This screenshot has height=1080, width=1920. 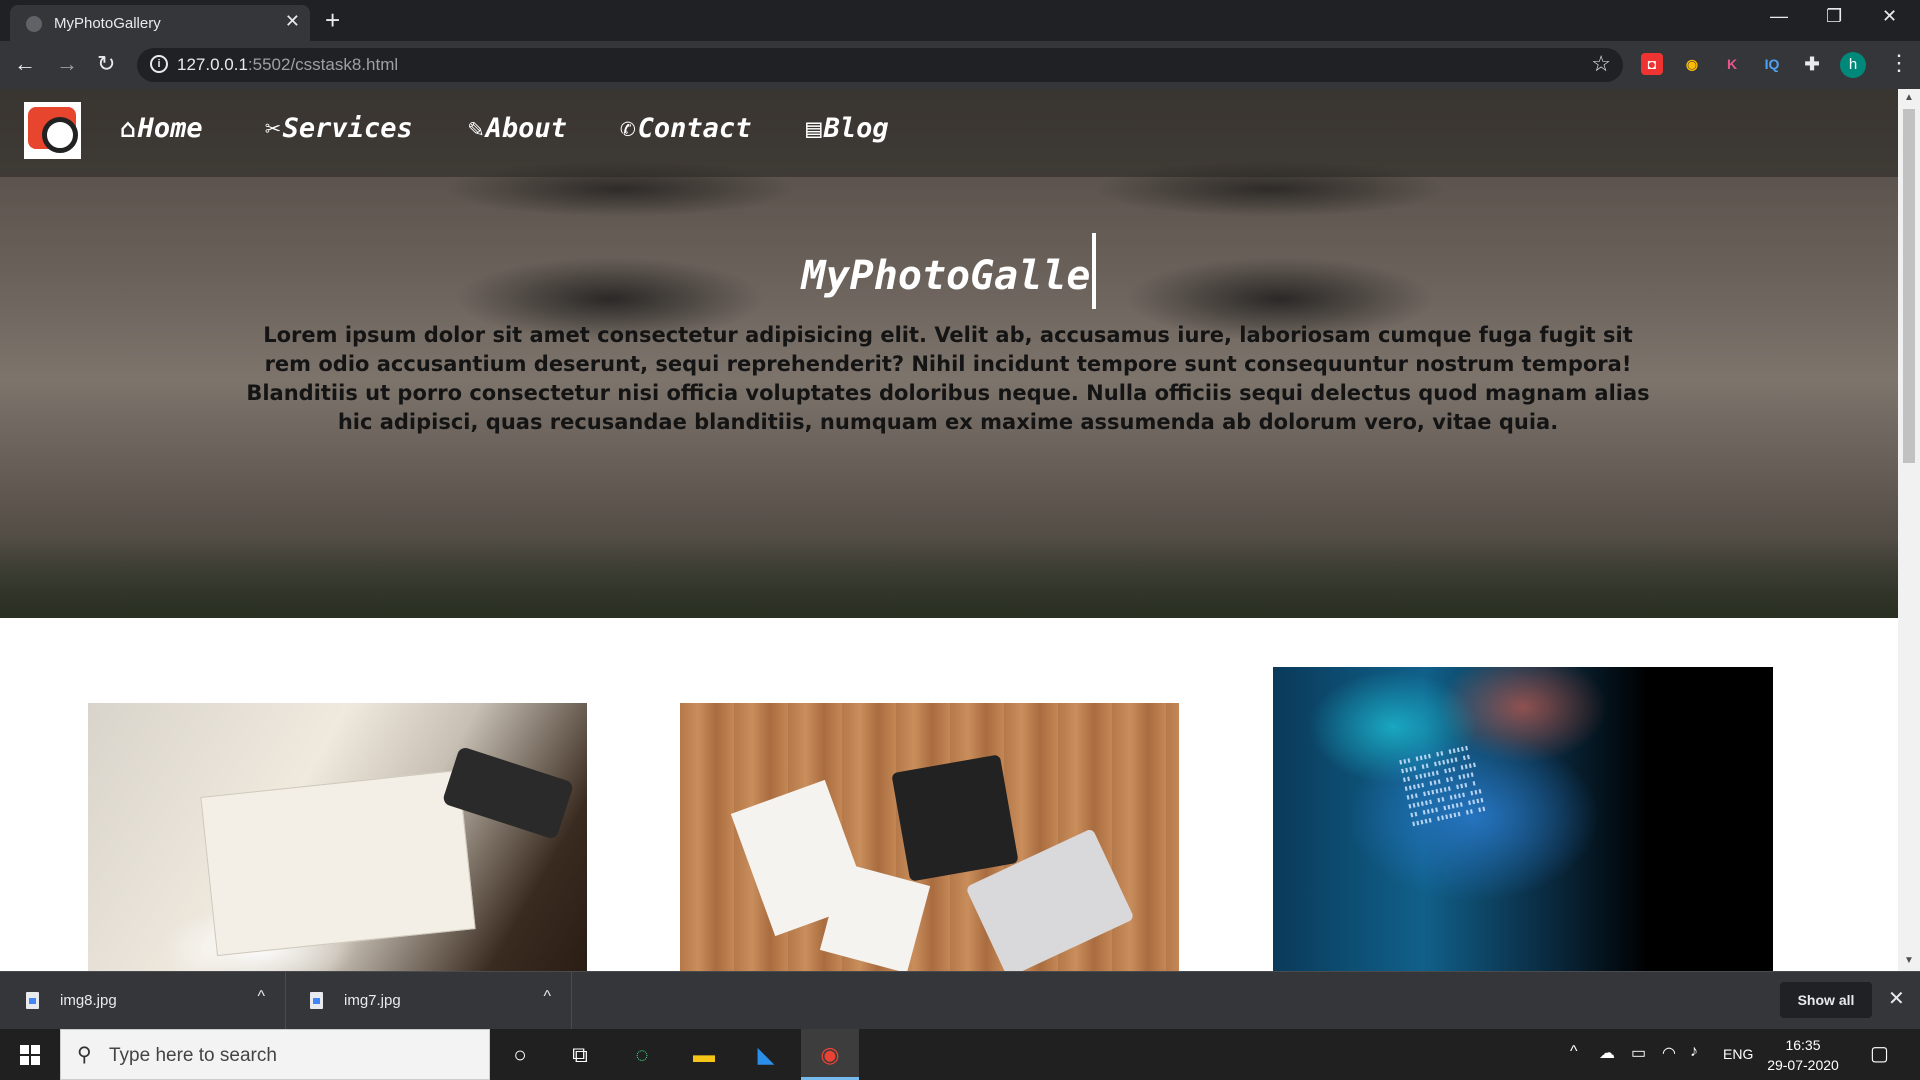 What do you see at coordinates (1094, 271) in the screenshot?
I see `typing-caret` at bounding box center [1094, 271].